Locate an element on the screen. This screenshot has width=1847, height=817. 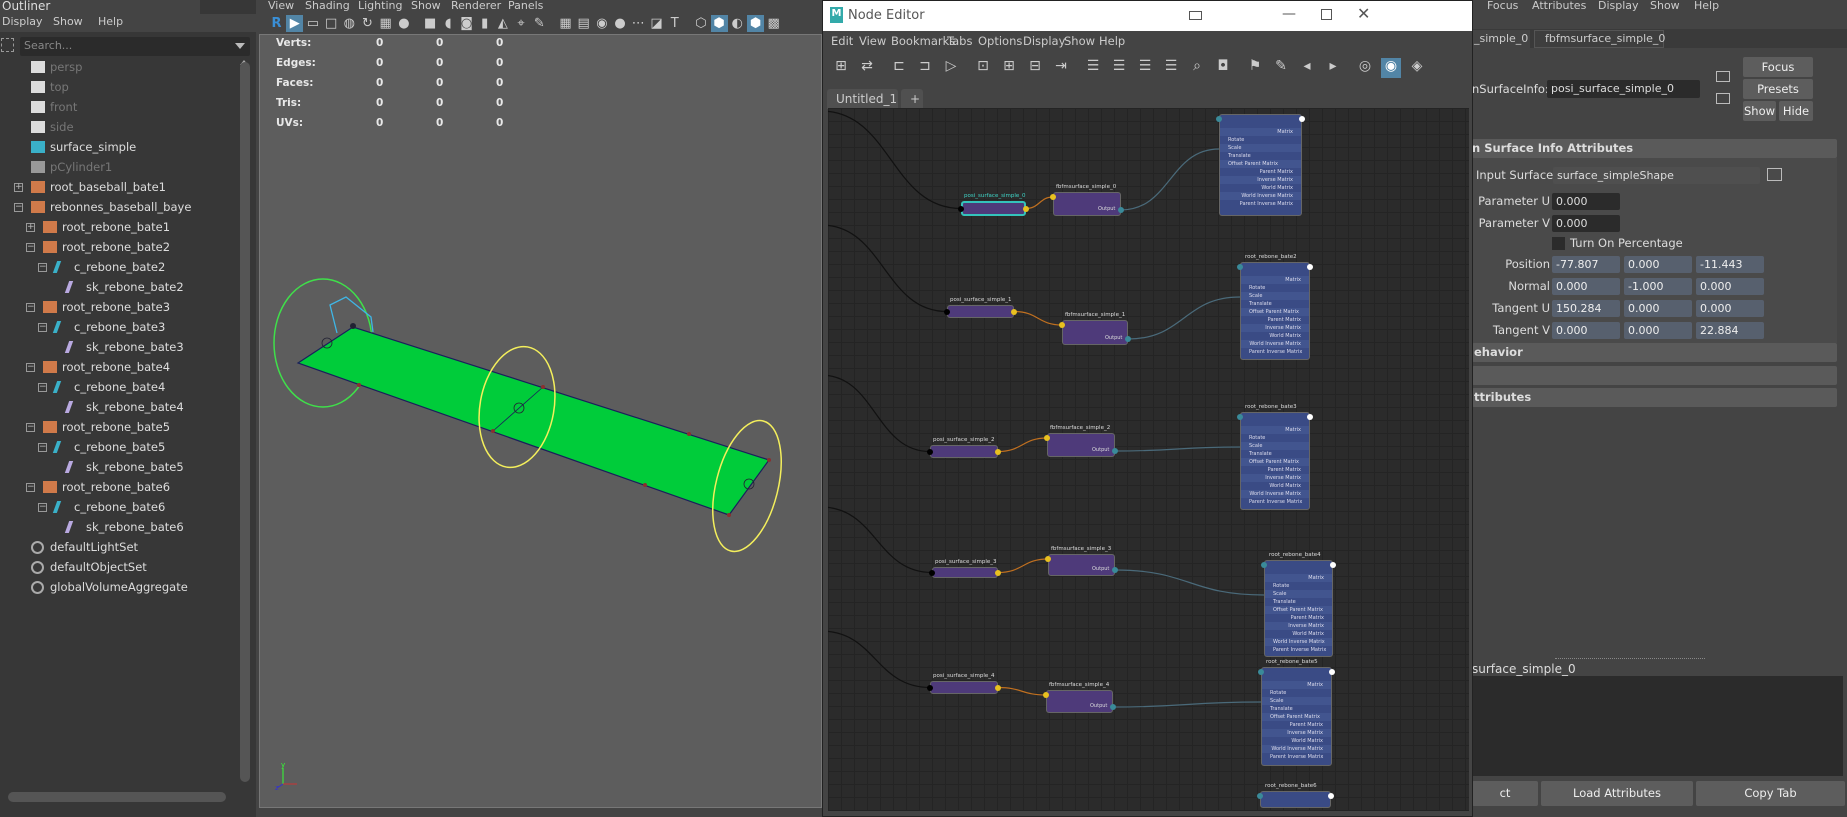
fbfm-input-port is located at coordinates (1048, 559).